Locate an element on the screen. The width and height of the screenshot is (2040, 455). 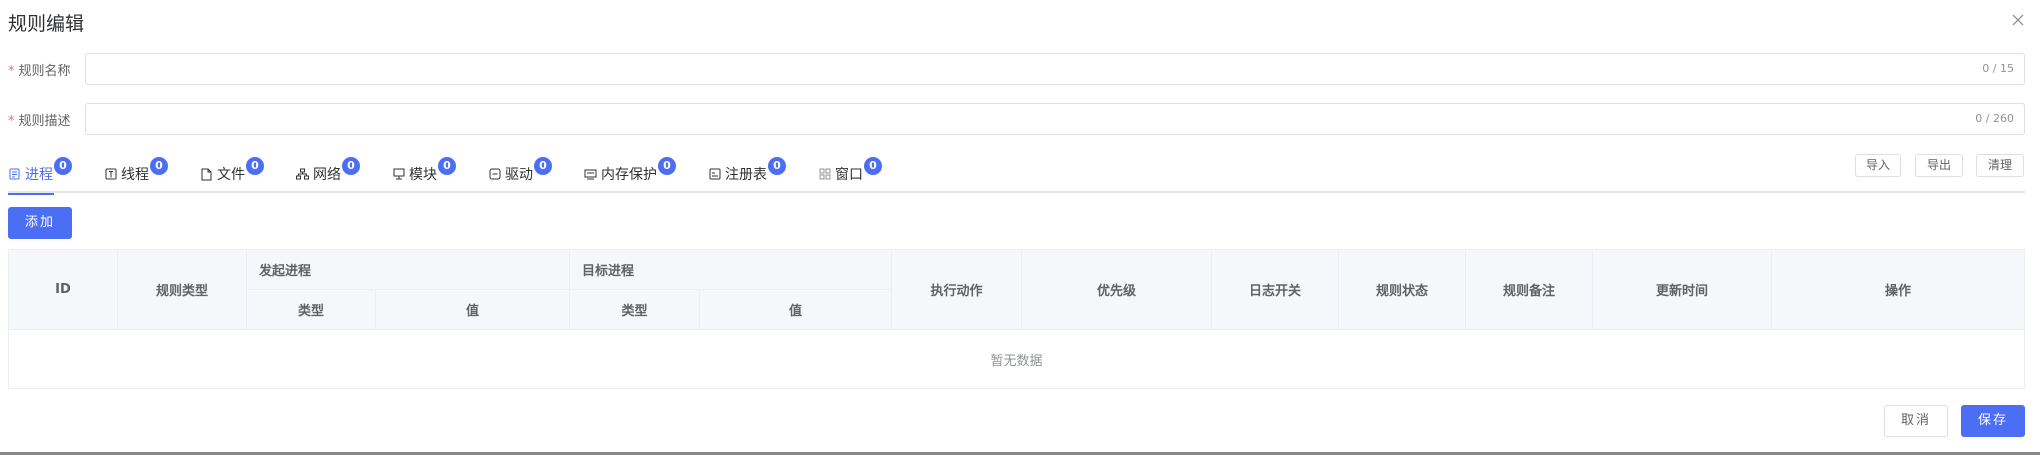
tab-network-badge: 0 is located at coordinates (351, 166).